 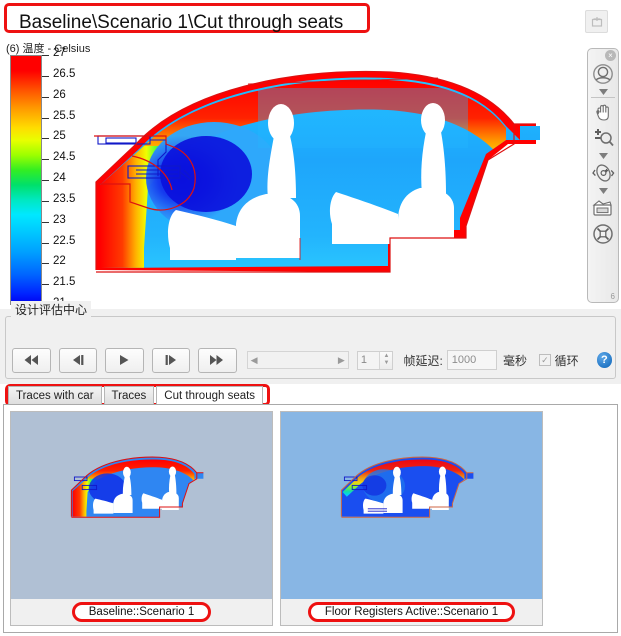 I want to click on legend-tick-label: 22, so click(x=59, y=261).